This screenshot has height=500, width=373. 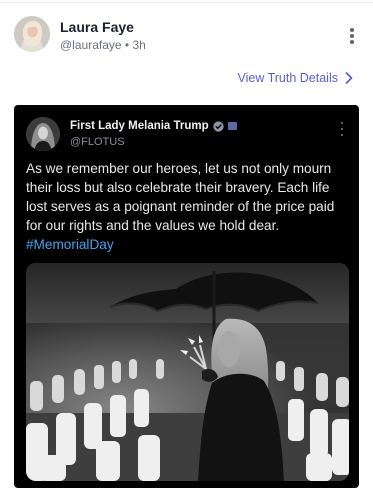 What do you see at coordinates (352, 36) in the screenshot?
I see `more-options-icon` at bounding box center [352, 36].